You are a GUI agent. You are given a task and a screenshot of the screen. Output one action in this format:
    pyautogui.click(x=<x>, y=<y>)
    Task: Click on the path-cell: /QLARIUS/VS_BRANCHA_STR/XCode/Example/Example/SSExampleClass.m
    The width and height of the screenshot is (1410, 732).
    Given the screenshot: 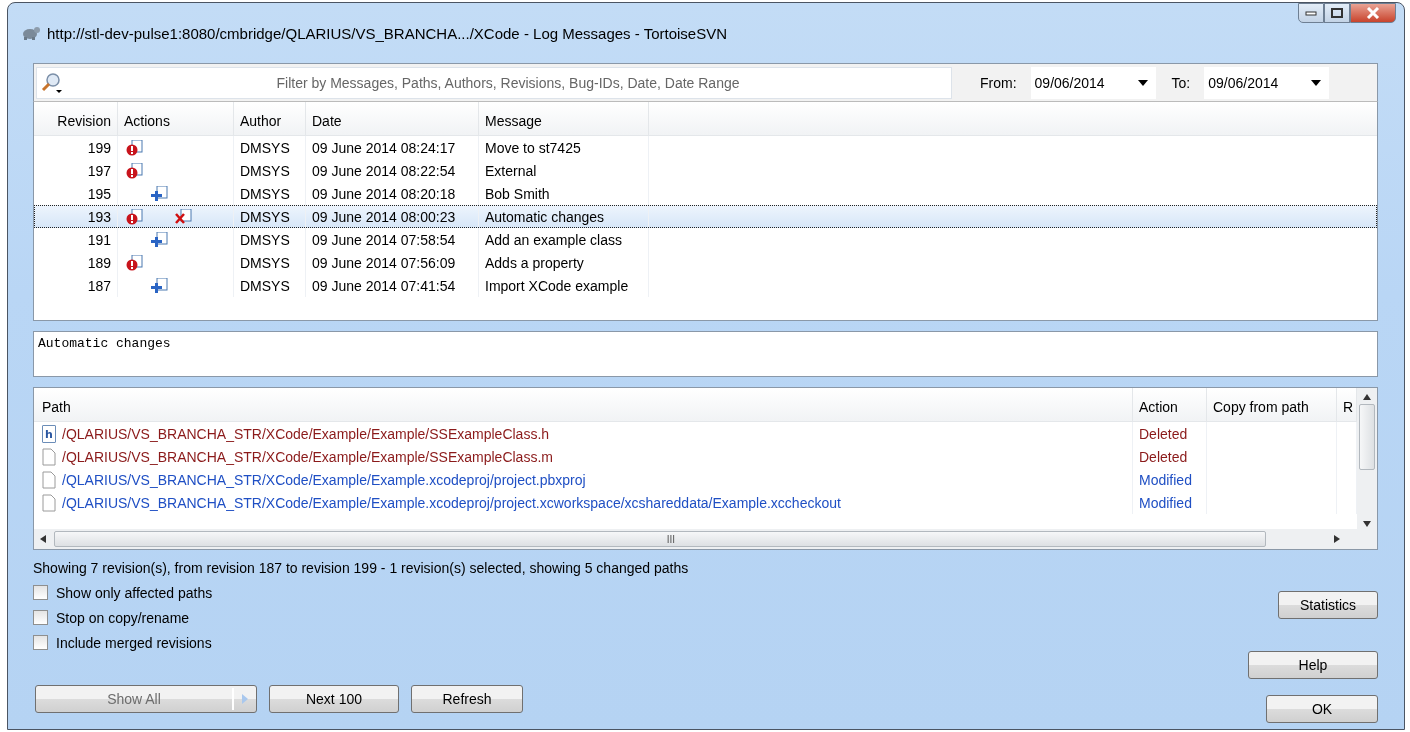 What is the action you would take?
    pyautogui.click(x=307, y=456)
    